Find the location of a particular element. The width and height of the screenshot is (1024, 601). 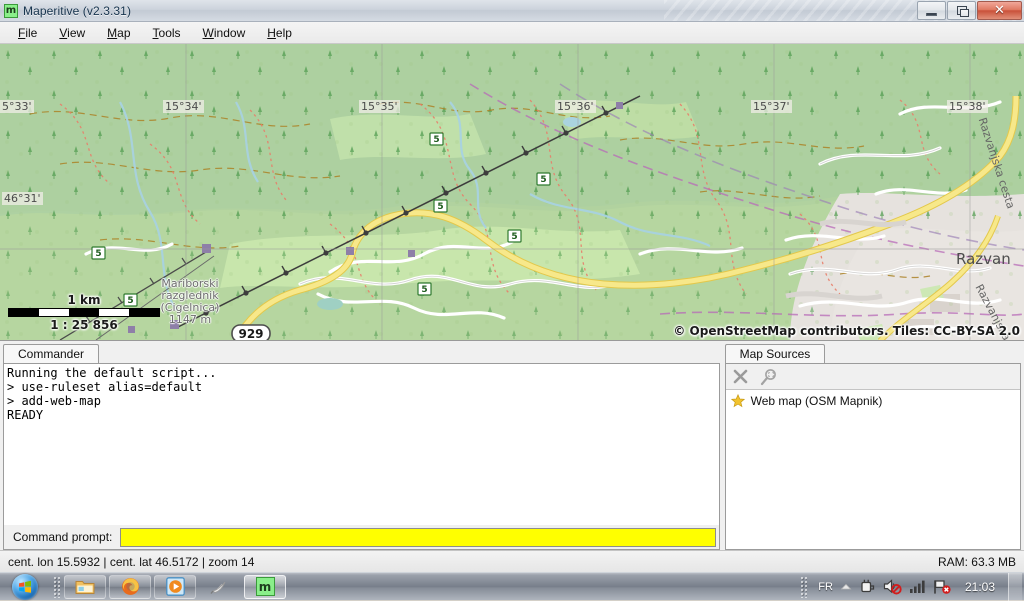

road-shield-929: 929 is located at coordinates (251, 332).